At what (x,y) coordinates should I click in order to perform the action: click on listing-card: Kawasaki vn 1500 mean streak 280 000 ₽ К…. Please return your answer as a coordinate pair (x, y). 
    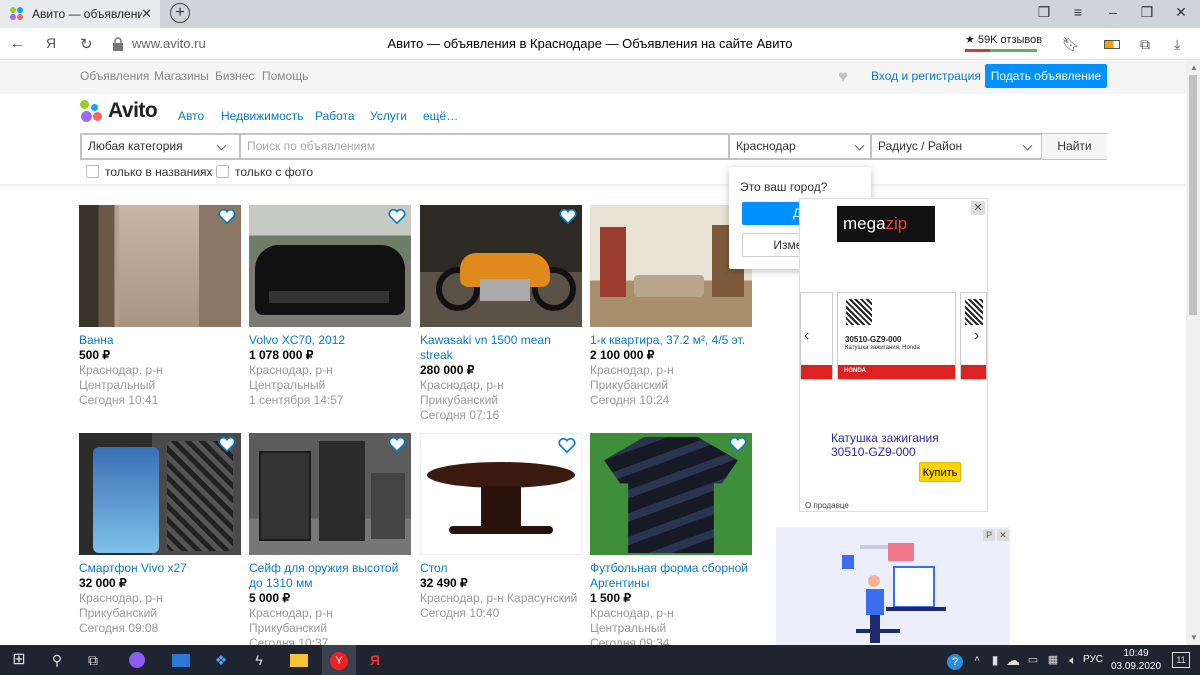
    Looking at the image, I should click on (501, 314).